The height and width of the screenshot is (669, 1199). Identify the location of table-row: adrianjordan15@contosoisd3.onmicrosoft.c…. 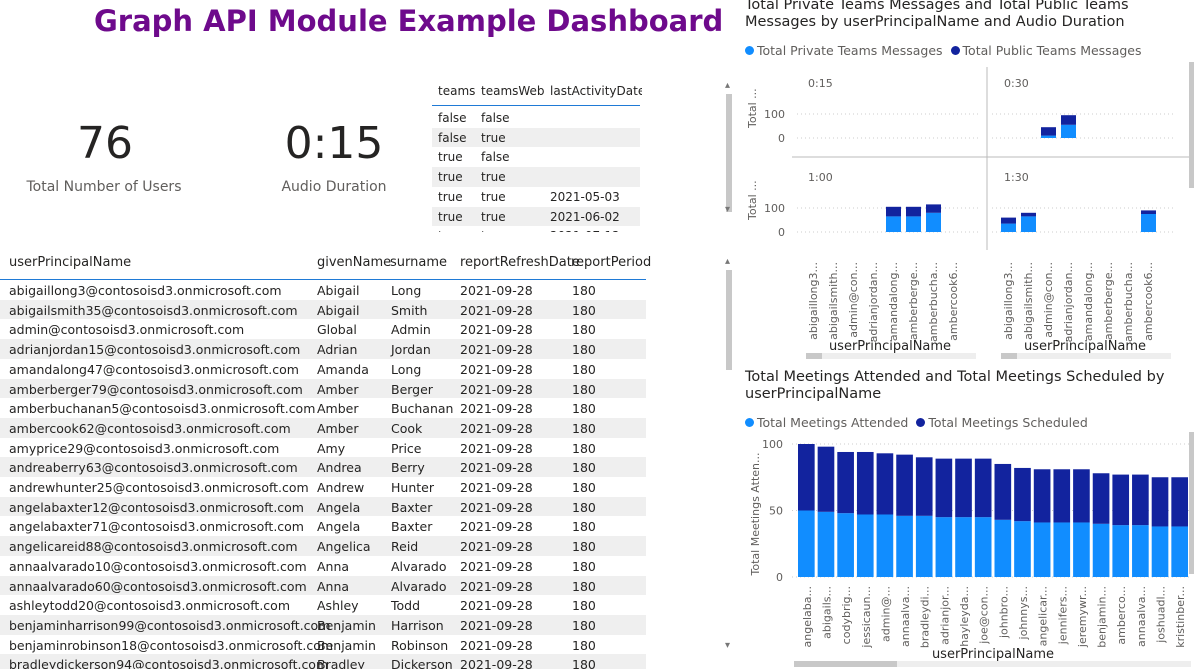
(323, 349).